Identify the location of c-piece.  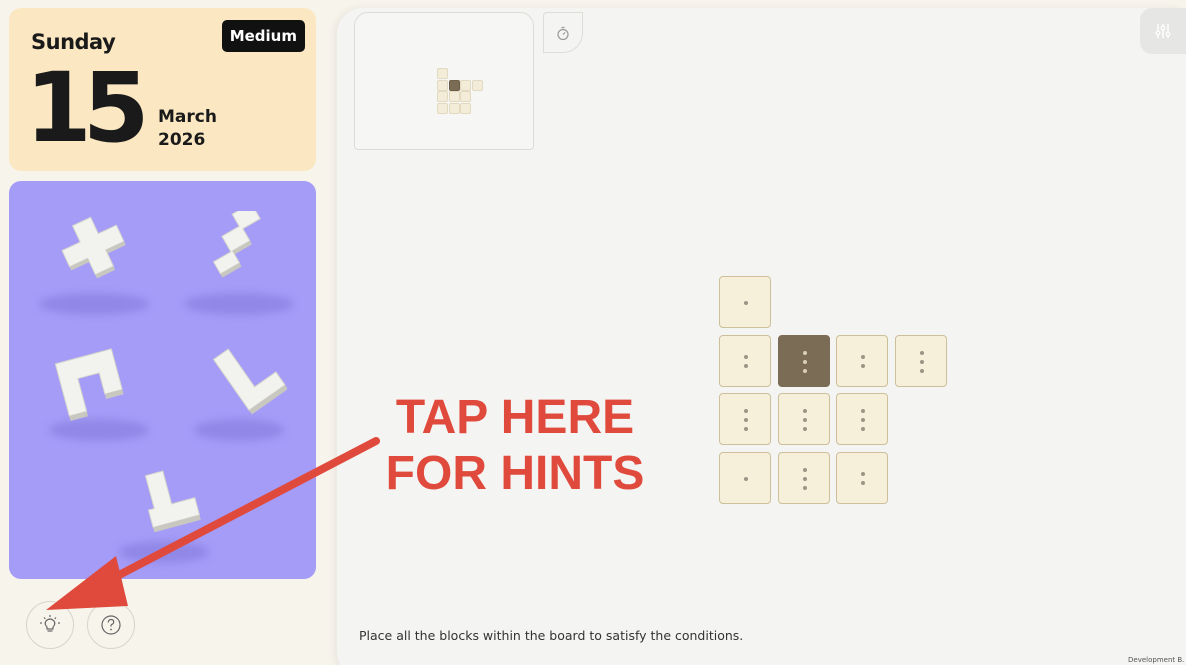
(92, 381).